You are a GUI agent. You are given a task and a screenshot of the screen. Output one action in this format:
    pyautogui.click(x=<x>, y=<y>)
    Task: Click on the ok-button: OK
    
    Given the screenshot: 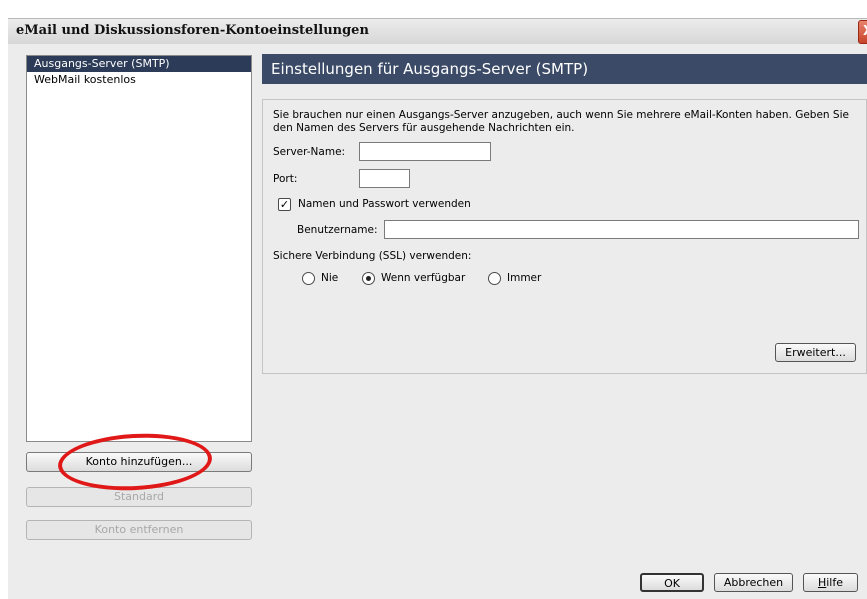 What is the action you would take?
    pyautogui.click(x=672, y=582)
    